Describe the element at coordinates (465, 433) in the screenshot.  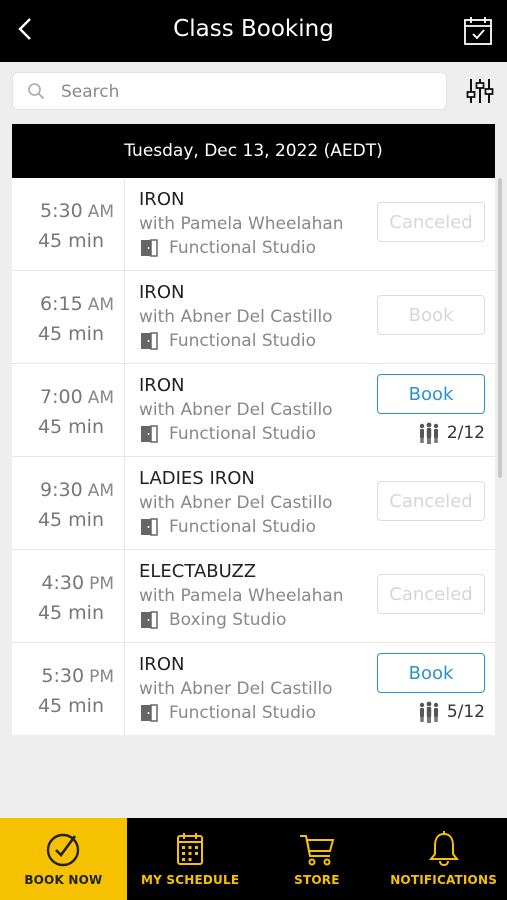
I see `spots-count: 2/12` at that location.